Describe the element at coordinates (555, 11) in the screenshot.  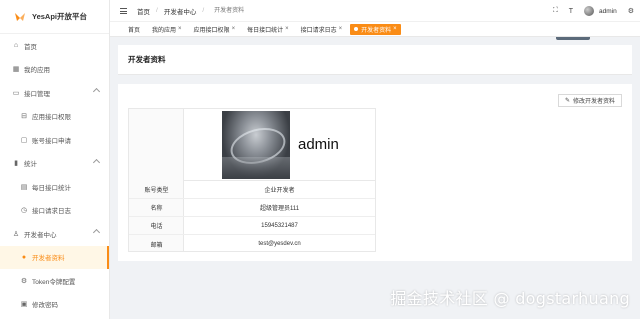
I see `fullscreen-icon: ⛶` at that location.